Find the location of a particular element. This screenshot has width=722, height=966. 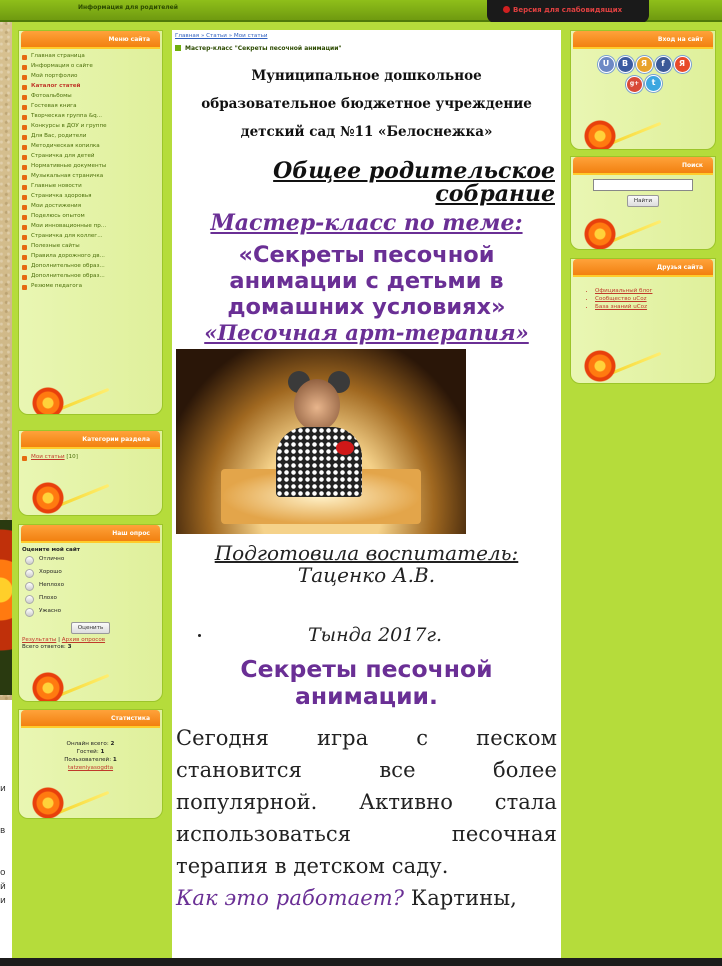

org-line: Муниципальное дошкольное is located at coordinates (366, 76).